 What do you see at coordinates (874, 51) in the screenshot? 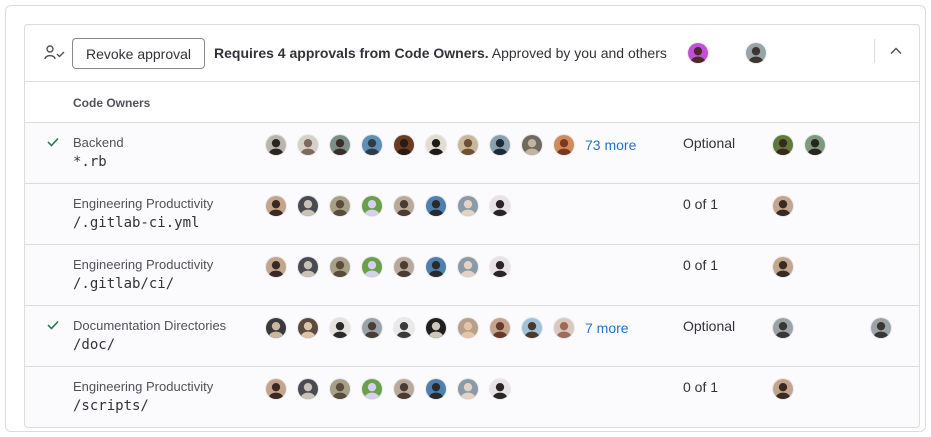
I see `header-divider` at bounding box center [874, 51].